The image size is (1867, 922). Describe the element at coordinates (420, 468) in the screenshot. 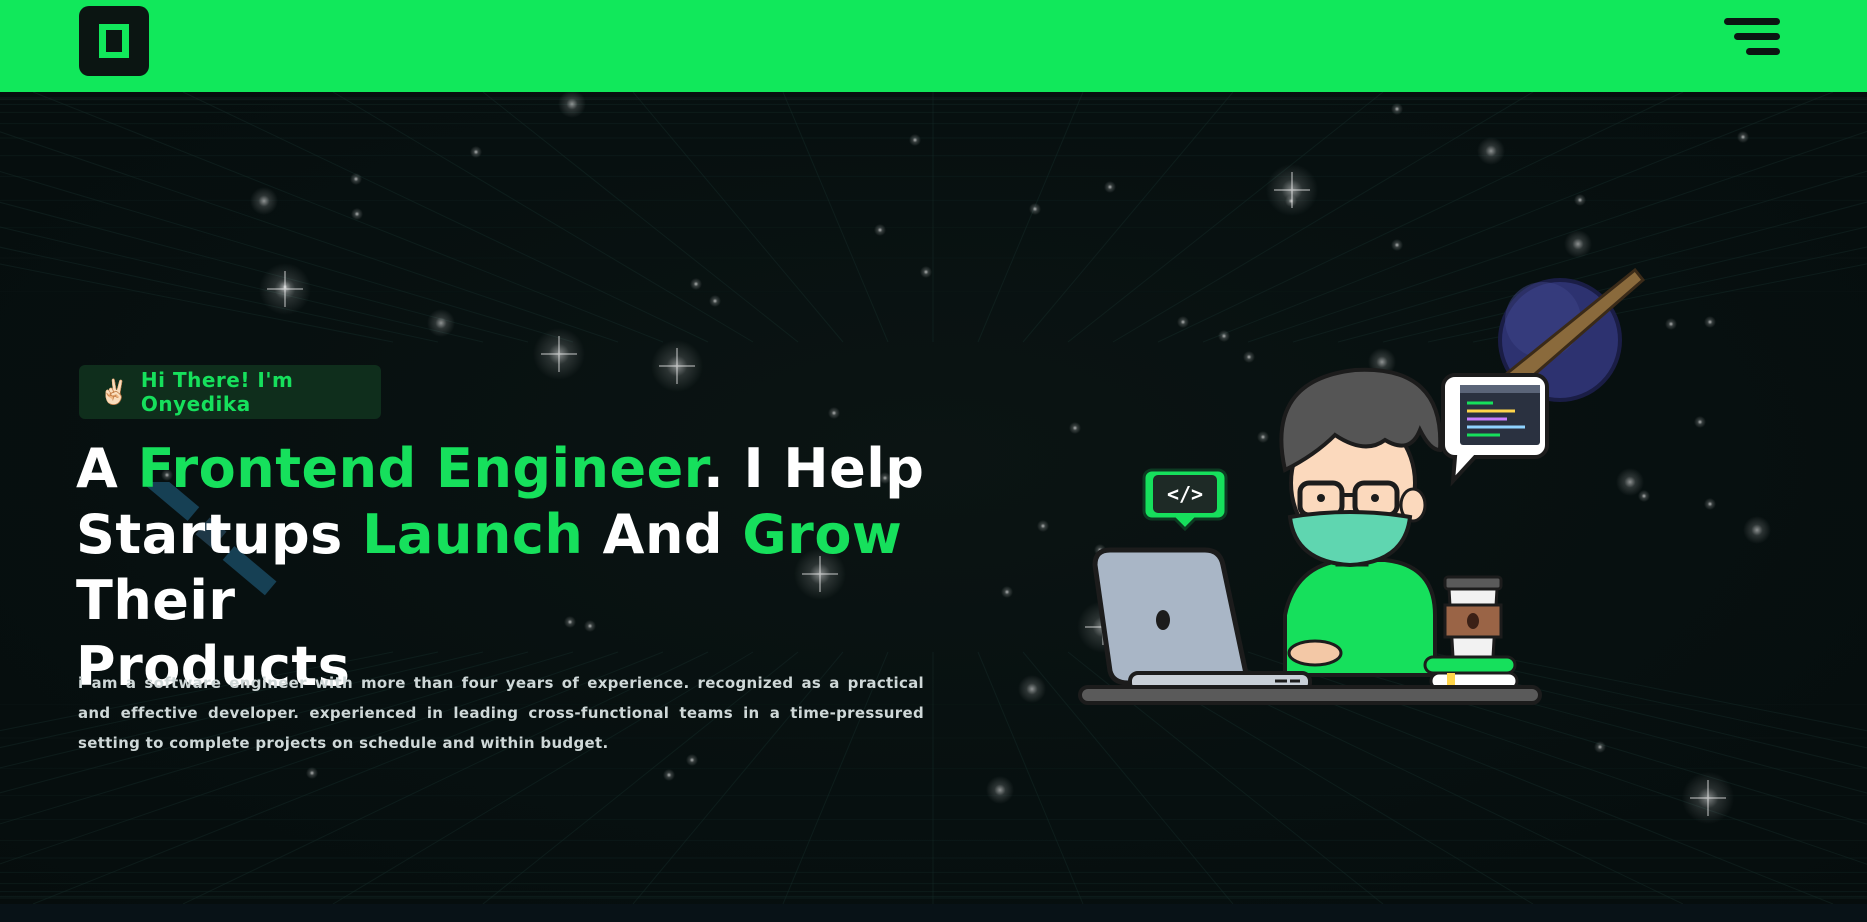

I see `headline-highlight-role: Frontend Engineer` at that location.